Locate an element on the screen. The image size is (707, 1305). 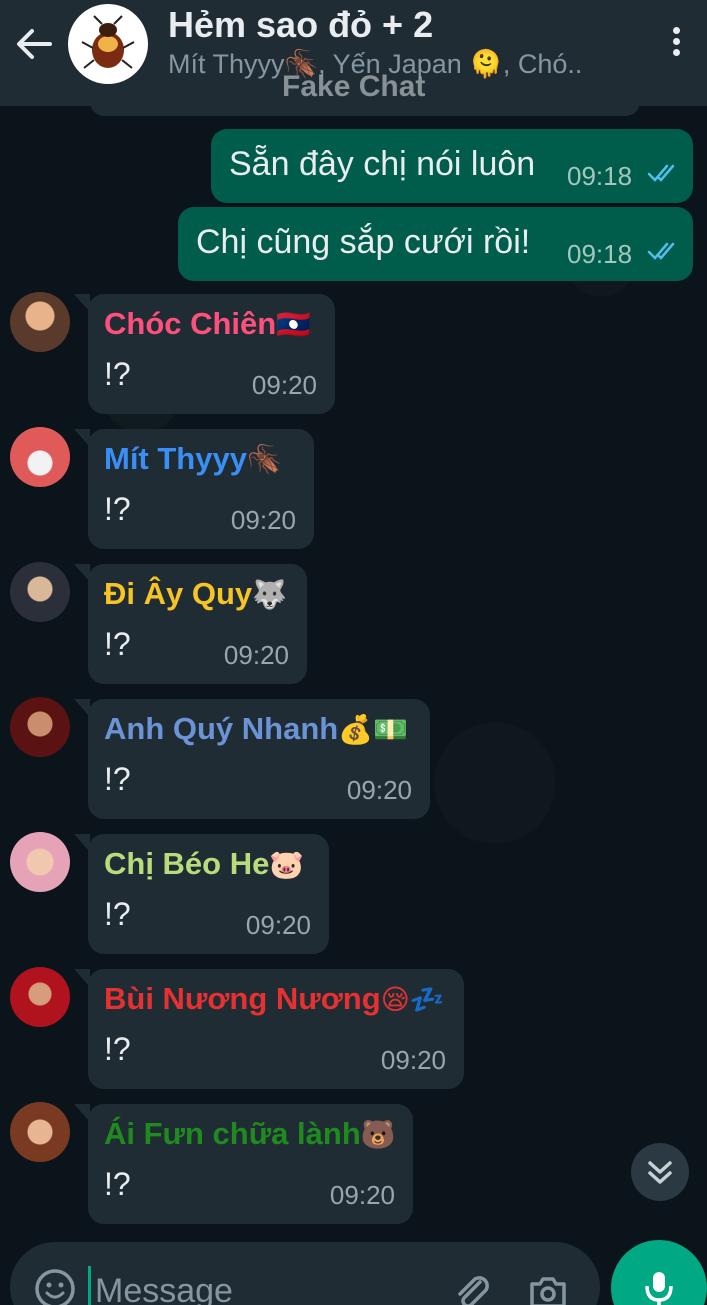
emoji-icon is located at coordinates (55, 1287).